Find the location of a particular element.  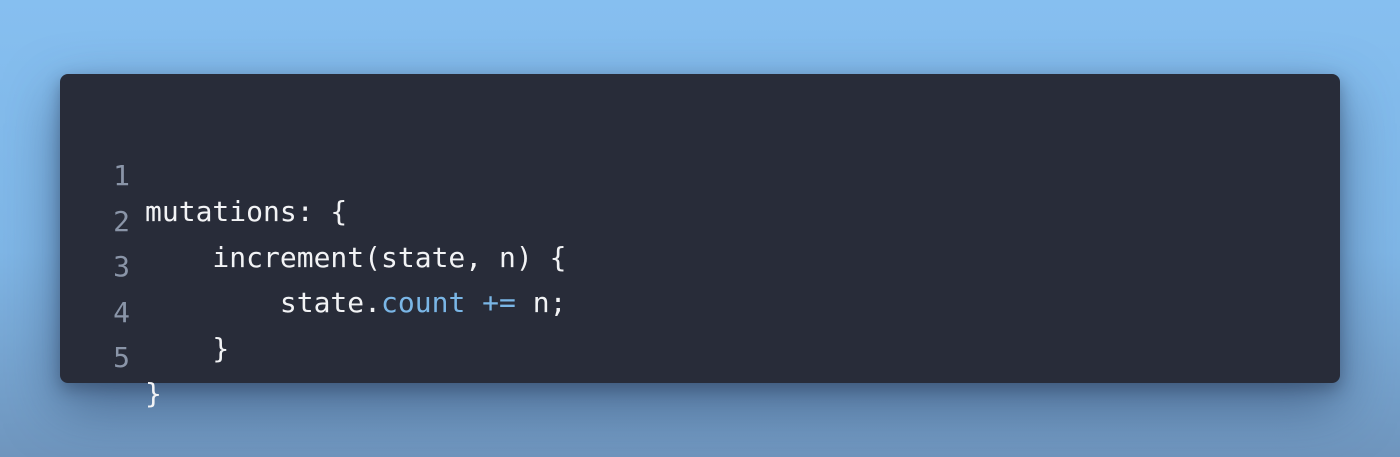

line-code: } is located at coordinates (153, 394).